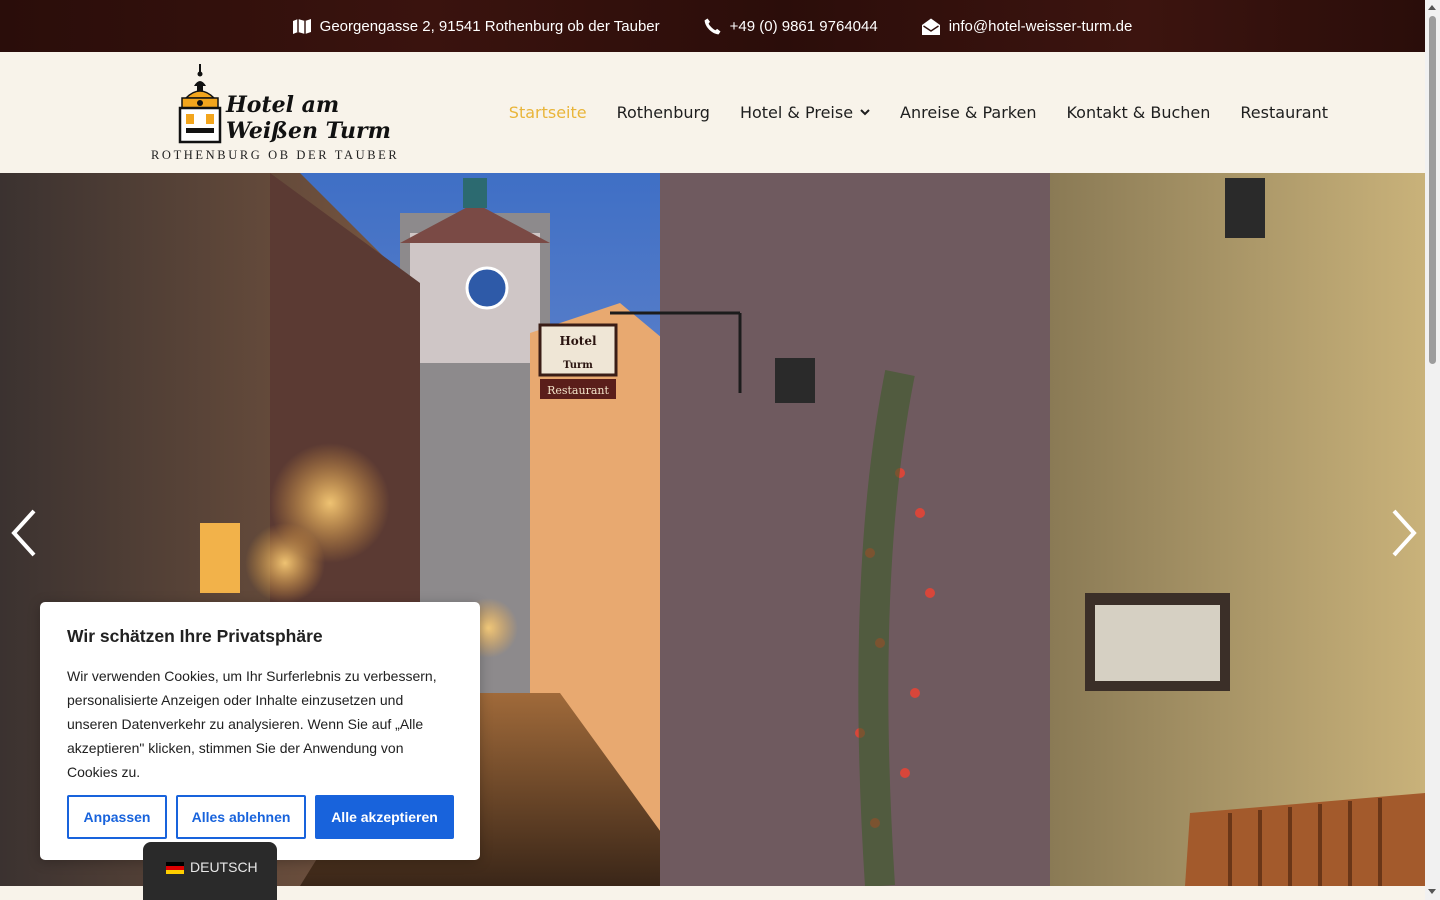 The image size is (1440, 900). Describe the element at coordinates (241, 817) in the screenshot. I see `cookie-reject-button: Alles ablehnen` at that location.